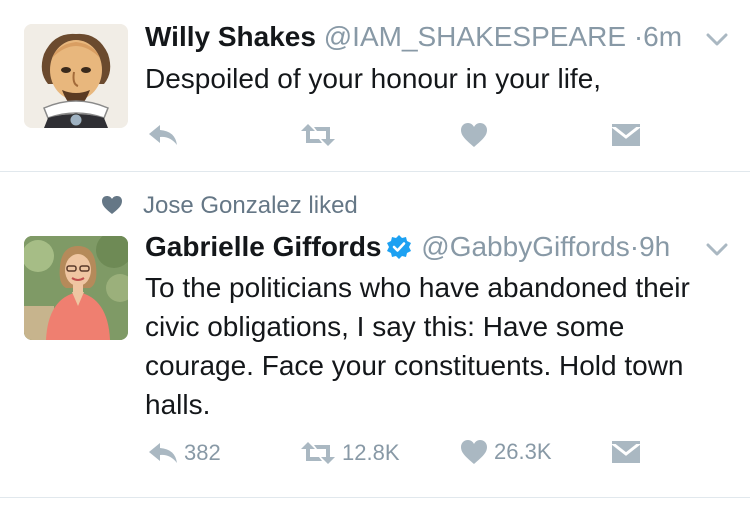 The width and height of the screenshot is (750, 506). I want to click on reply-button: 382, so click(184, 453).